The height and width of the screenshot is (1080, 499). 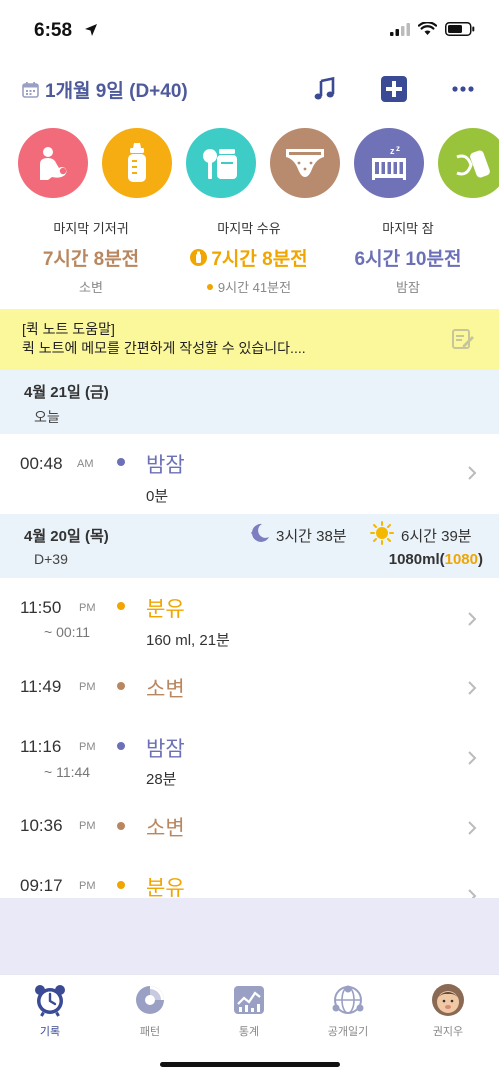 What do you see at coordinates (165, 465) in the screenshot?
I see `record-title: 밤잠` at bounding box center [165, 465].